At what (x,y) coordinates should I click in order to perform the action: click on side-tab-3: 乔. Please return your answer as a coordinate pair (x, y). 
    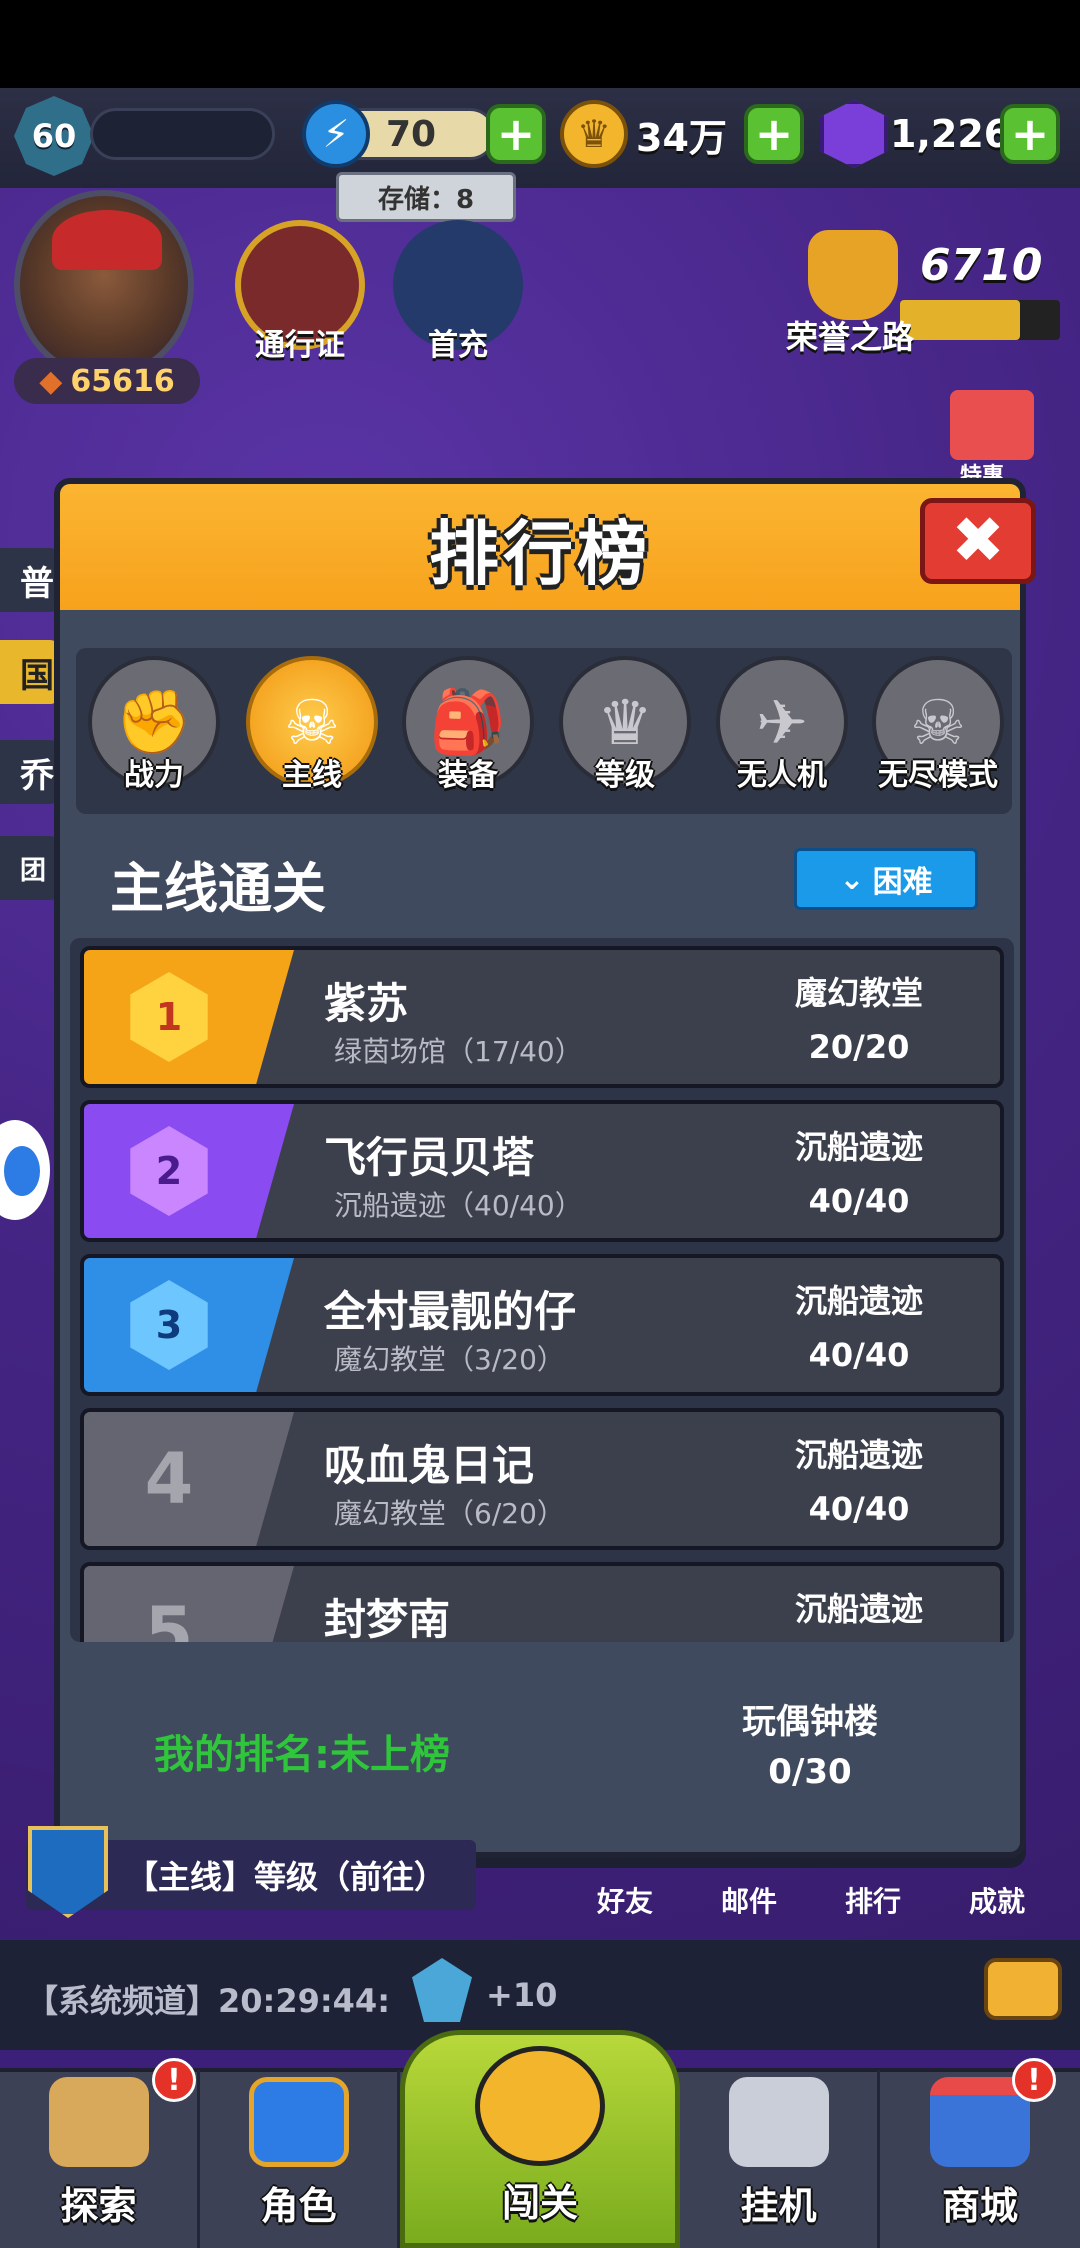
    Looking at the image, I should click on (30, 772).